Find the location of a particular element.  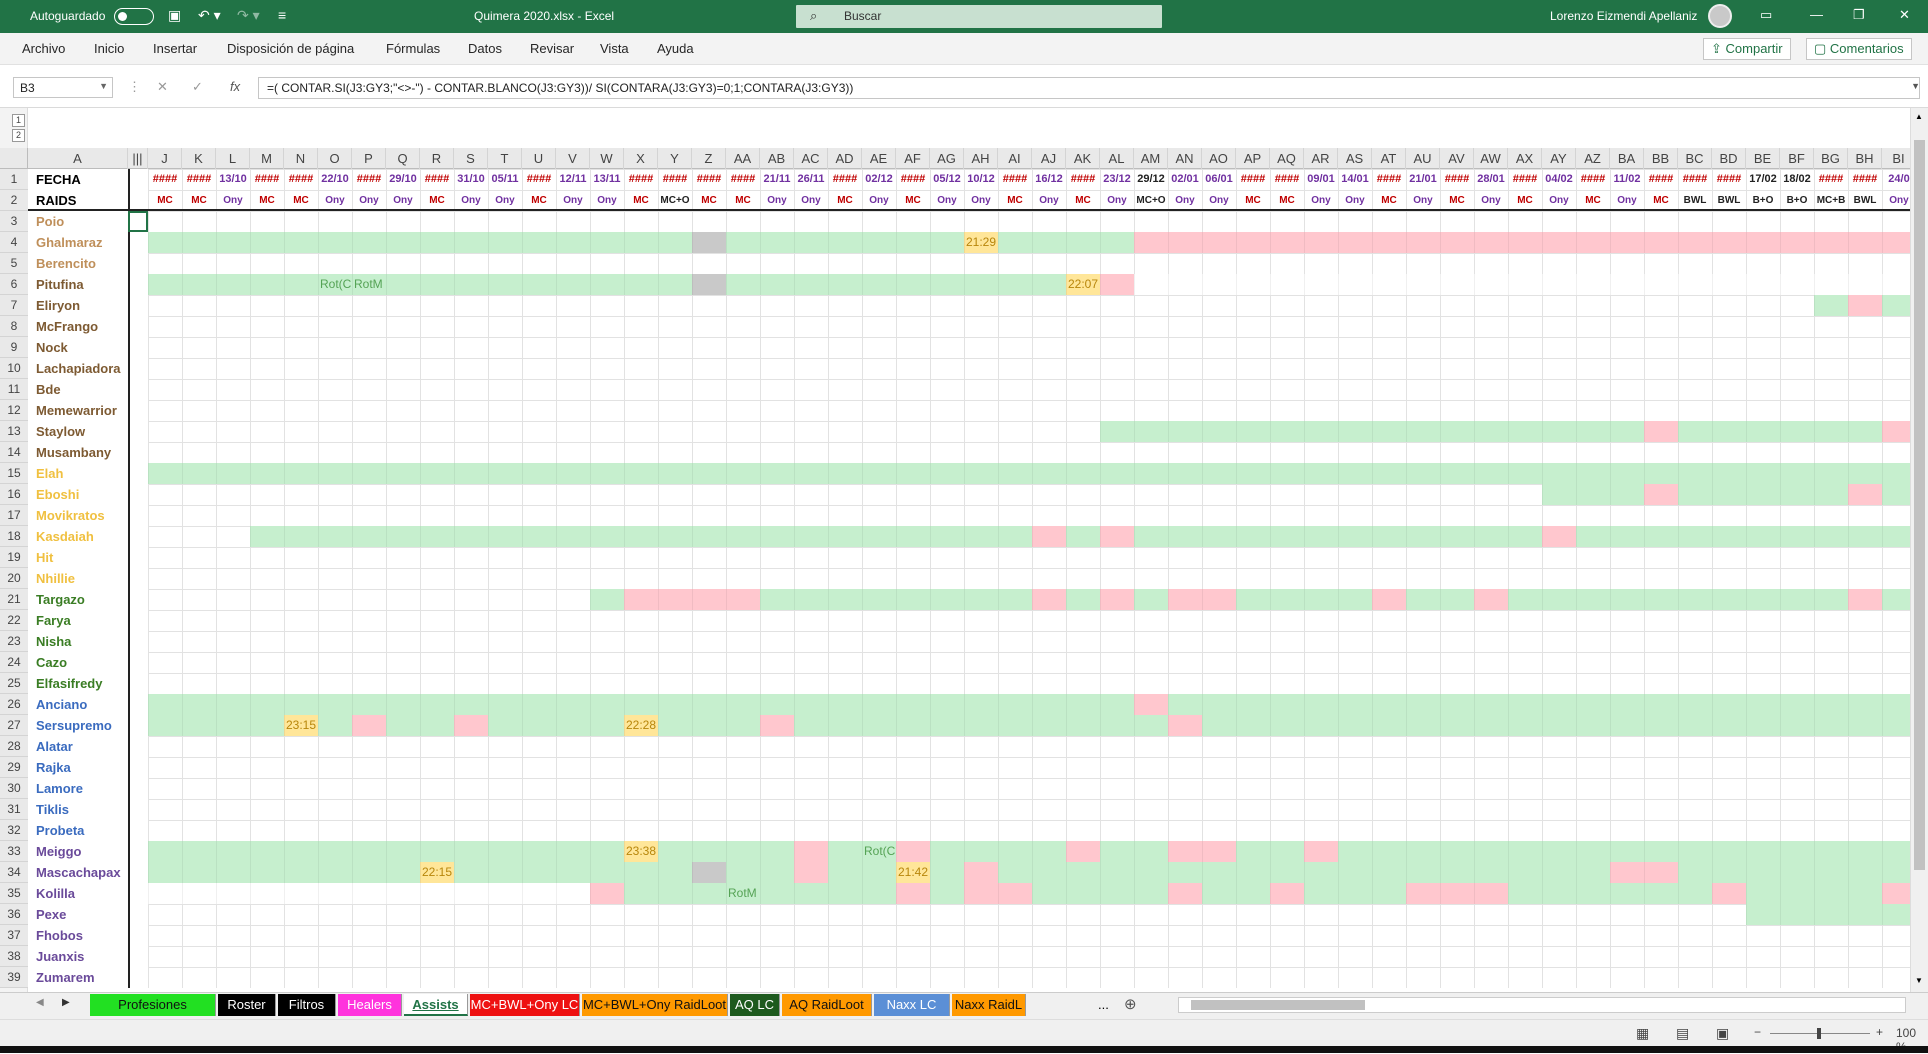

column-header: Q is located at coordinates (403, 158).